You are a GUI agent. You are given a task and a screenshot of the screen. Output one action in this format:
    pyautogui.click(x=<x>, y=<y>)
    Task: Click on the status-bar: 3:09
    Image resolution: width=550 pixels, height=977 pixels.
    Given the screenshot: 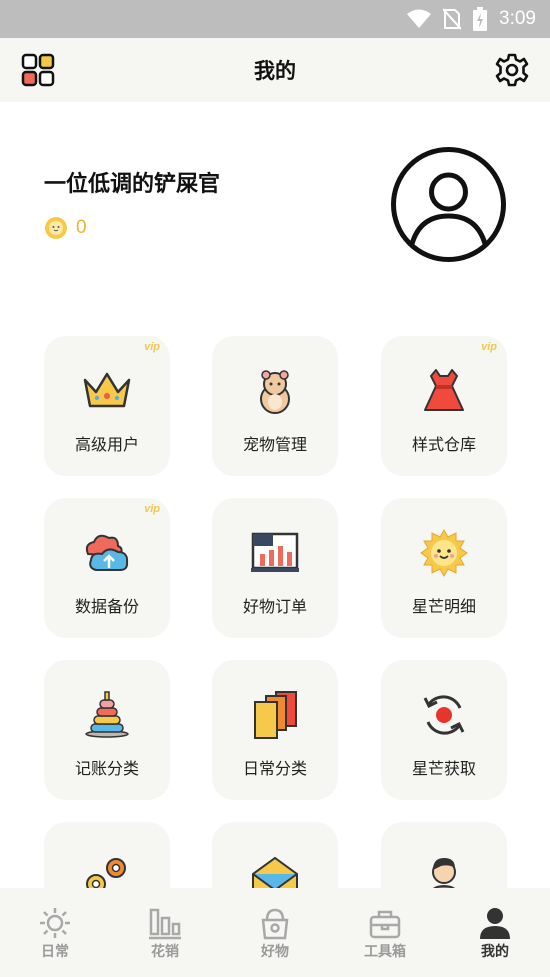 What is the action you would take?
    pyautogui.click(x=275, y=19)
    